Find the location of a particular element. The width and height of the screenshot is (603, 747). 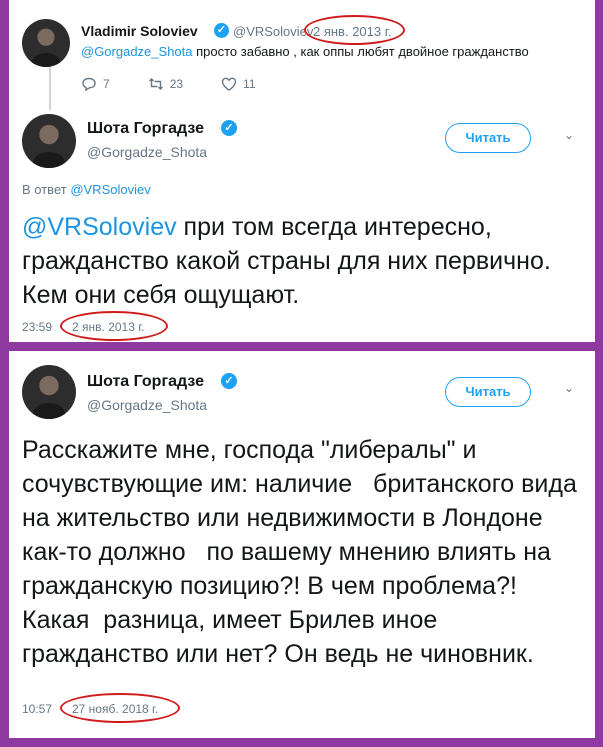

reply-count: 7 is located at coordinates (106, 84).